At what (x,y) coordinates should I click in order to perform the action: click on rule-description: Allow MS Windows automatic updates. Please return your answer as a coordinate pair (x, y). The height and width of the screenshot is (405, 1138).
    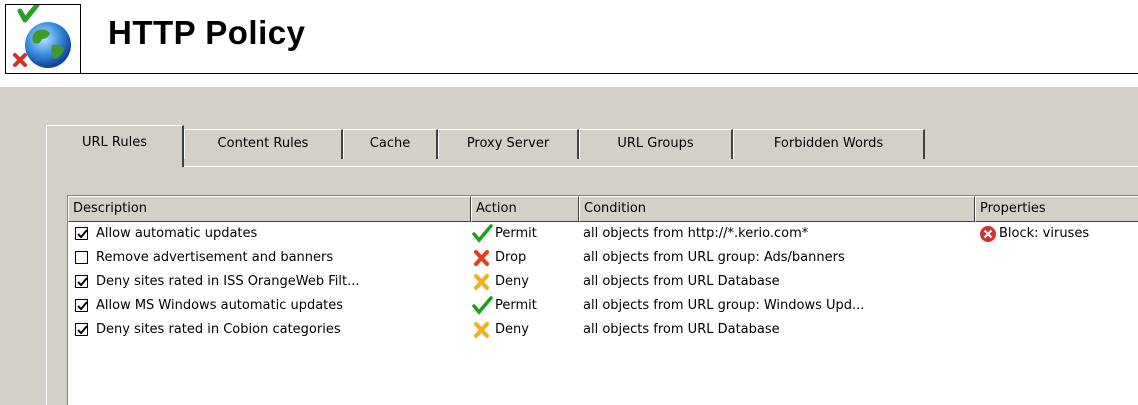
    Looking at the image, I should click on (220, 305).